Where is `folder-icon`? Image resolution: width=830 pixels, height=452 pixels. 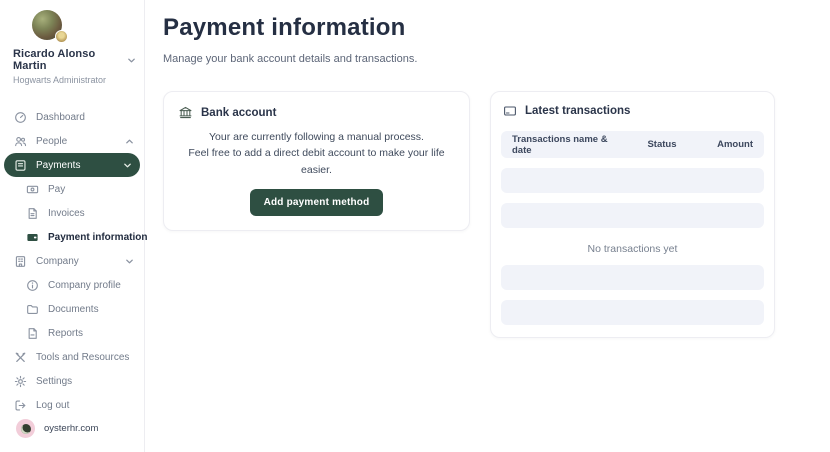
folder-icon is located at coordinates (32, 309).